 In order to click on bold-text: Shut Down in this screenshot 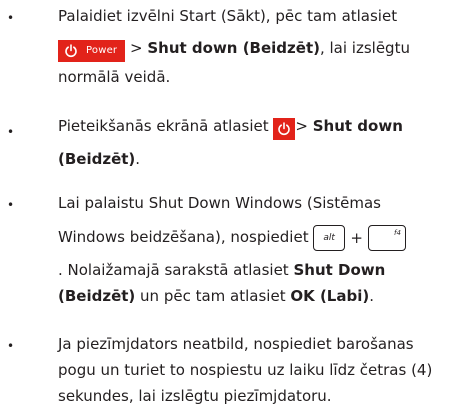, I will do `click(339, 269)`.